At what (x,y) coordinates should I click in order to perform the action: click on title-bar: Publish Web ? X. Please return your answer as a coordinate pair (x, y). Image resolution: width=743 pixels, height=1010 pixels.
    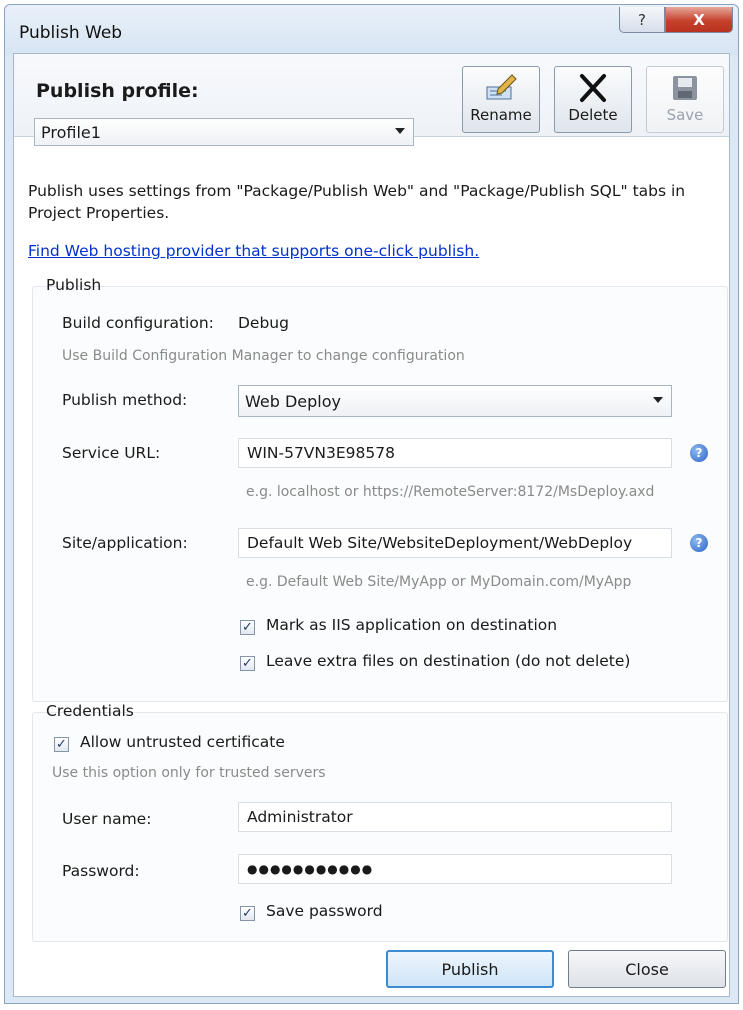
    Looking at the image, I should click on (371, 30).